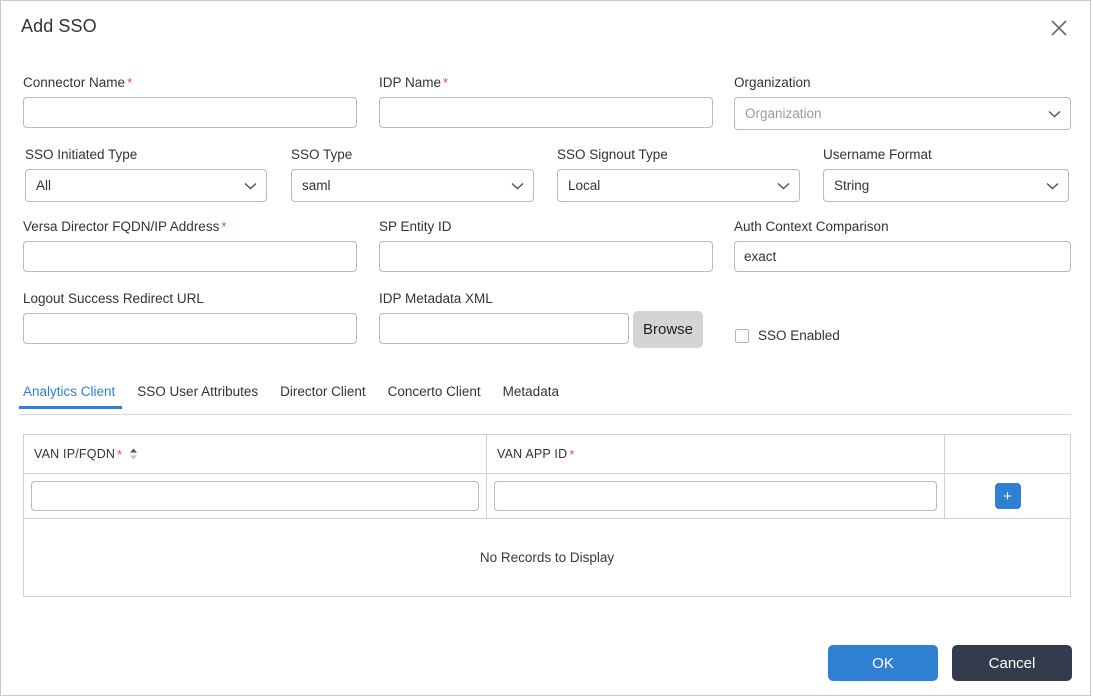 The image size is (1093, 698). I want to click on sso-type-value: saml, so click(316, 185).